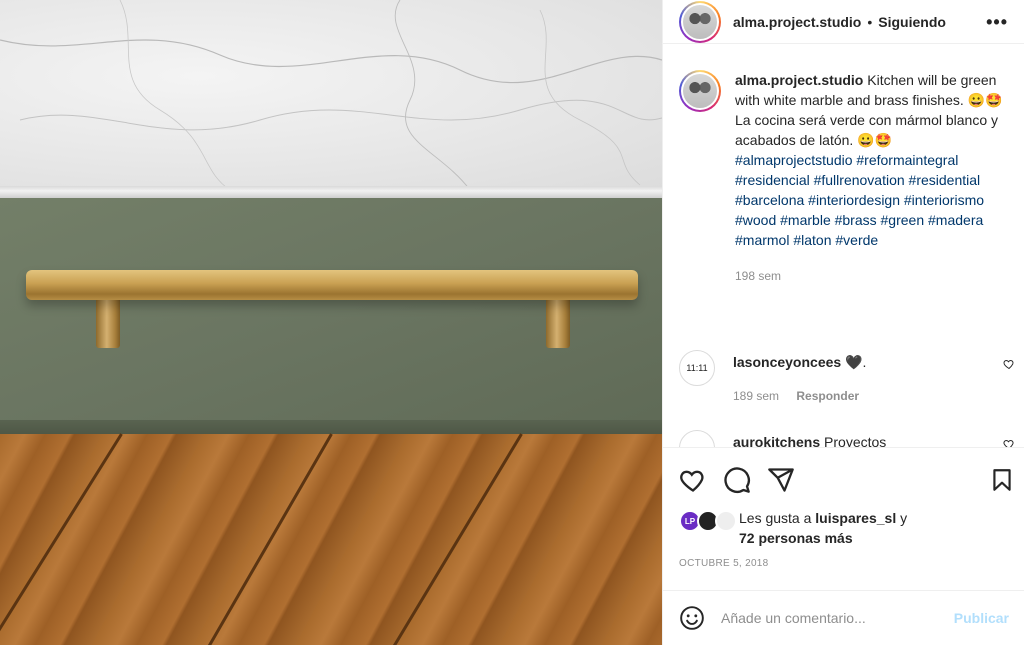 This screenshot has width=1024, height=645. I want to click on liker-avatar, so click(726, 521).